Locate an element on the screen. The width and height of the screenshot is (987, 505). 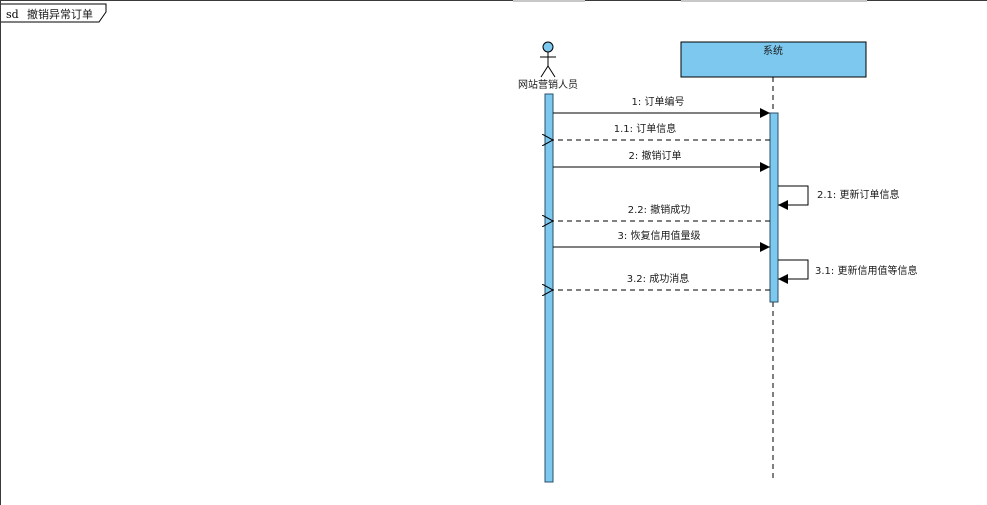
message-2: 2: 撤销订单 is located at coordinates (661, 160).